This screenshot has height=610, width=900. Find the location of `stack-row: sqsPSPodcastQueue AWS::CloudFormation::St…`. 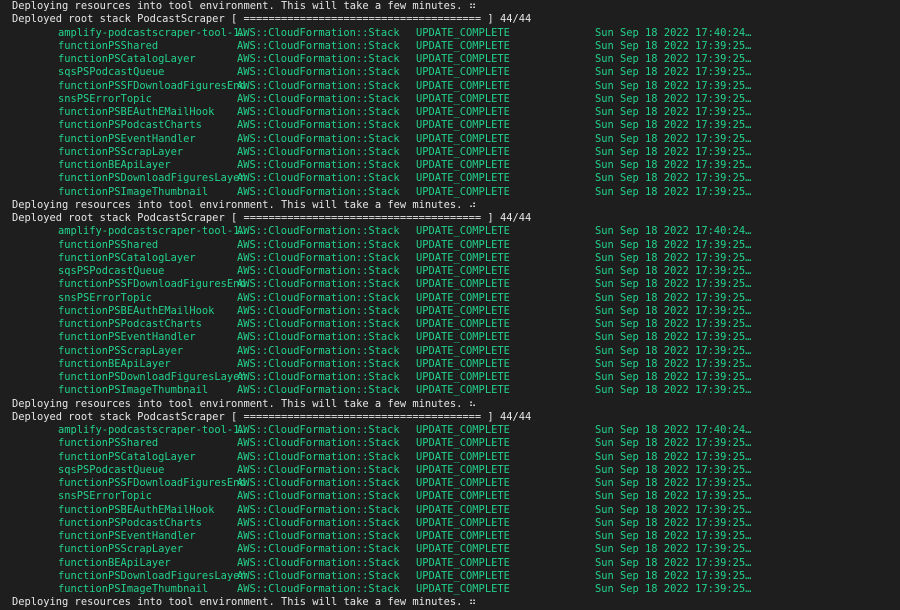

stack-row: sqsPSPodcastQueue AWS::CloudFormation::St… is located at coordinates (450, 271).